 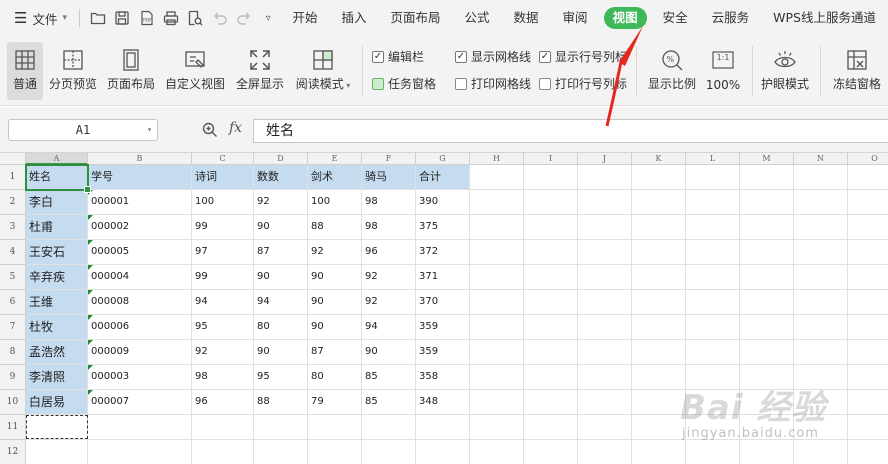 I want to click on cell-l7, so click(x=713, y=327).